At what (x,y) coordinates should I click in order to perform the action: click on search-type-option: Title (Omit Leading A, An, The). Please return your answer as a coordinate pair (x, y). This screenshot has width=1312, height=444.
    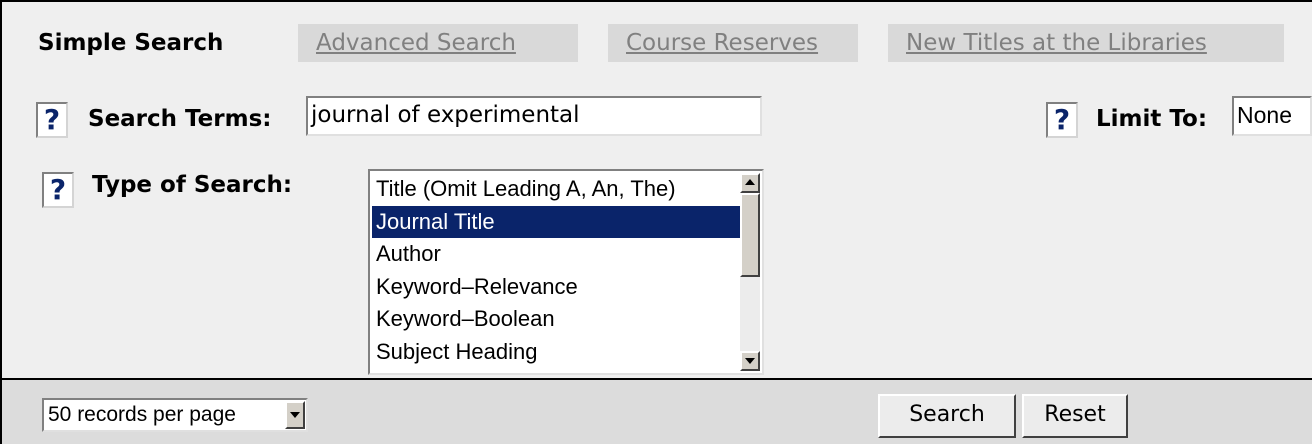
    Looking at the image, I should click on (557, 189).